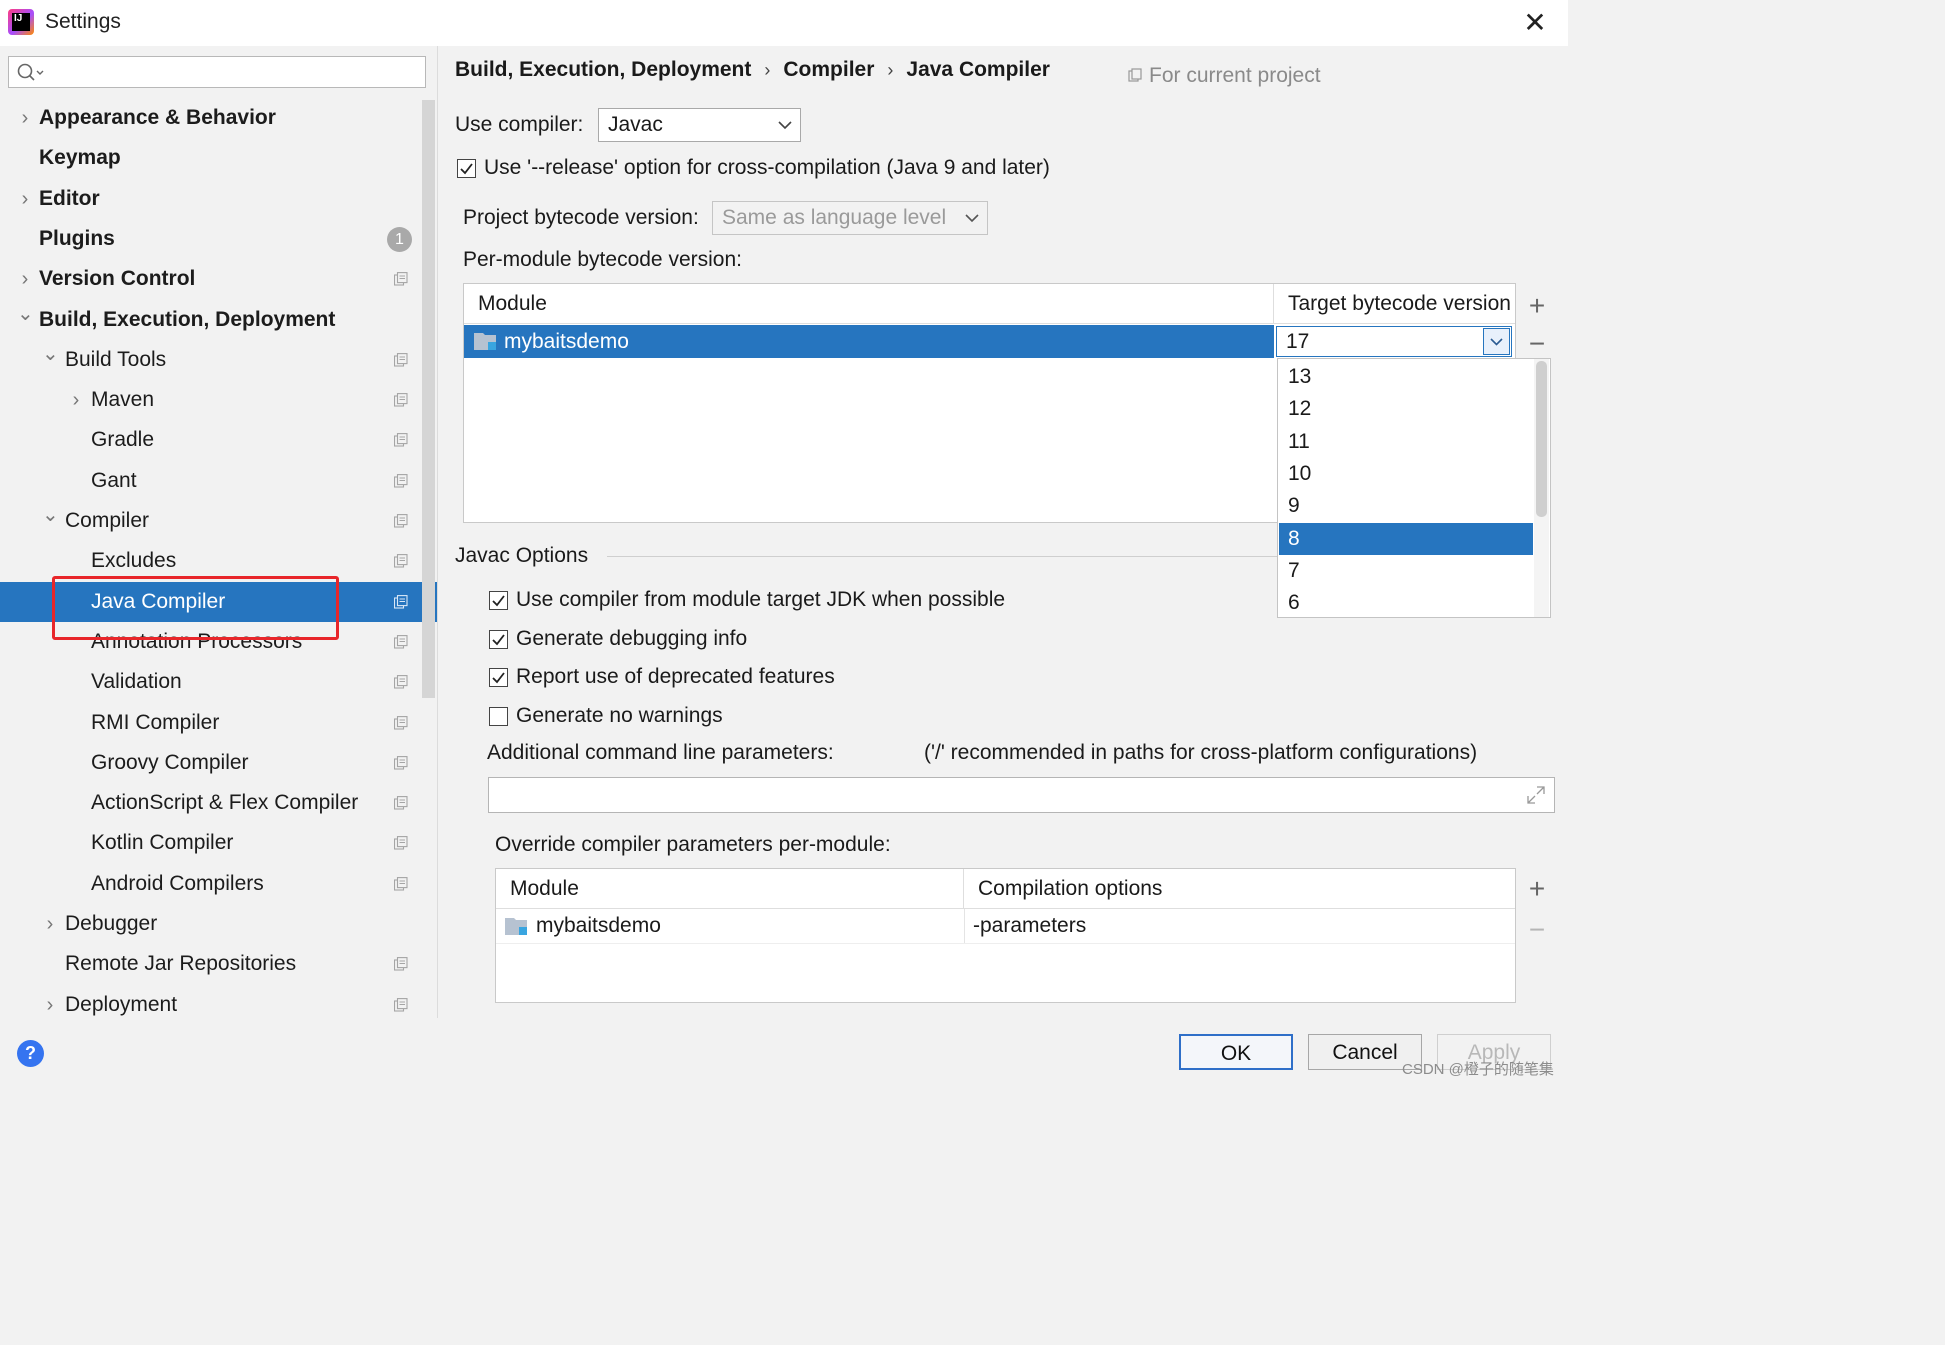 This screenshot has height=1345, width=1945. Describe the element at coordinates (211, 199) in the screenshot. I see `sidebar-item-editor: › Editor` at that location.